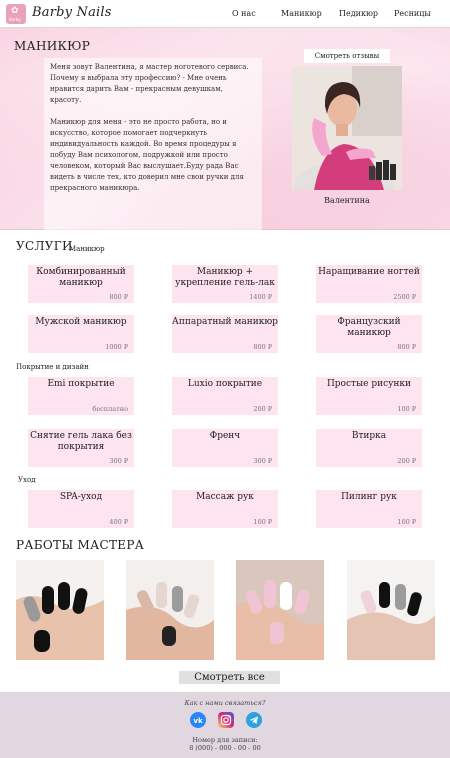  What do you see at coordinates (254, 720) in the screenshot?
I see `telegram-icon` at bounding box center [254, 720].